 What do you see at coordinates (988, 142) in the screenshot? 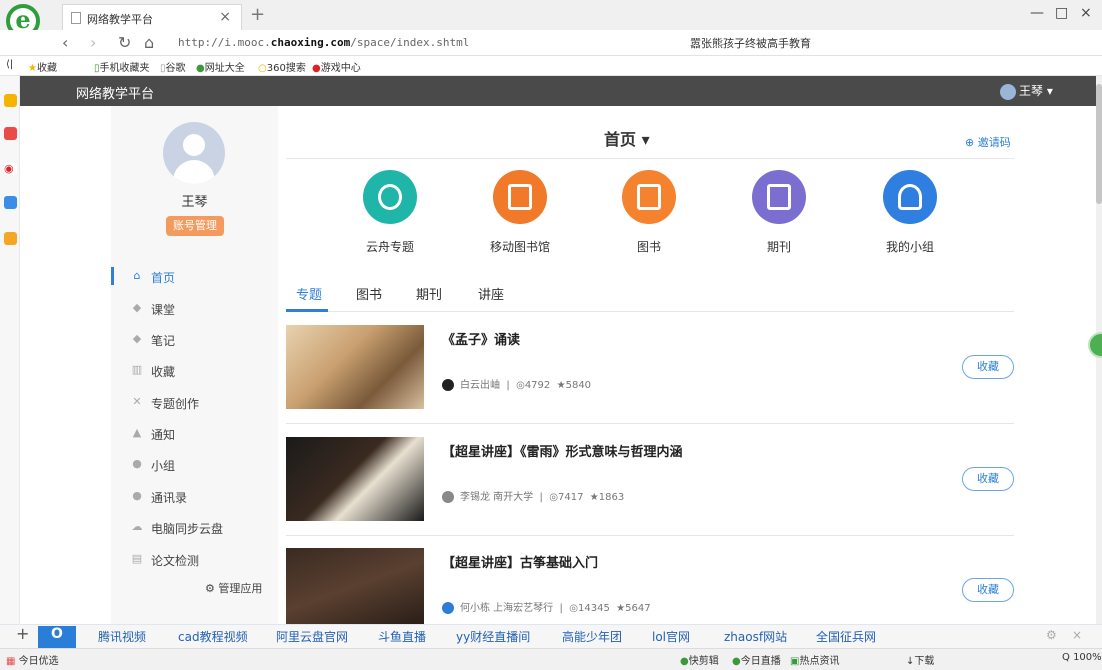
I see `invite-code-link: ⊕ 邀请码` at bounding box center [988, 142].